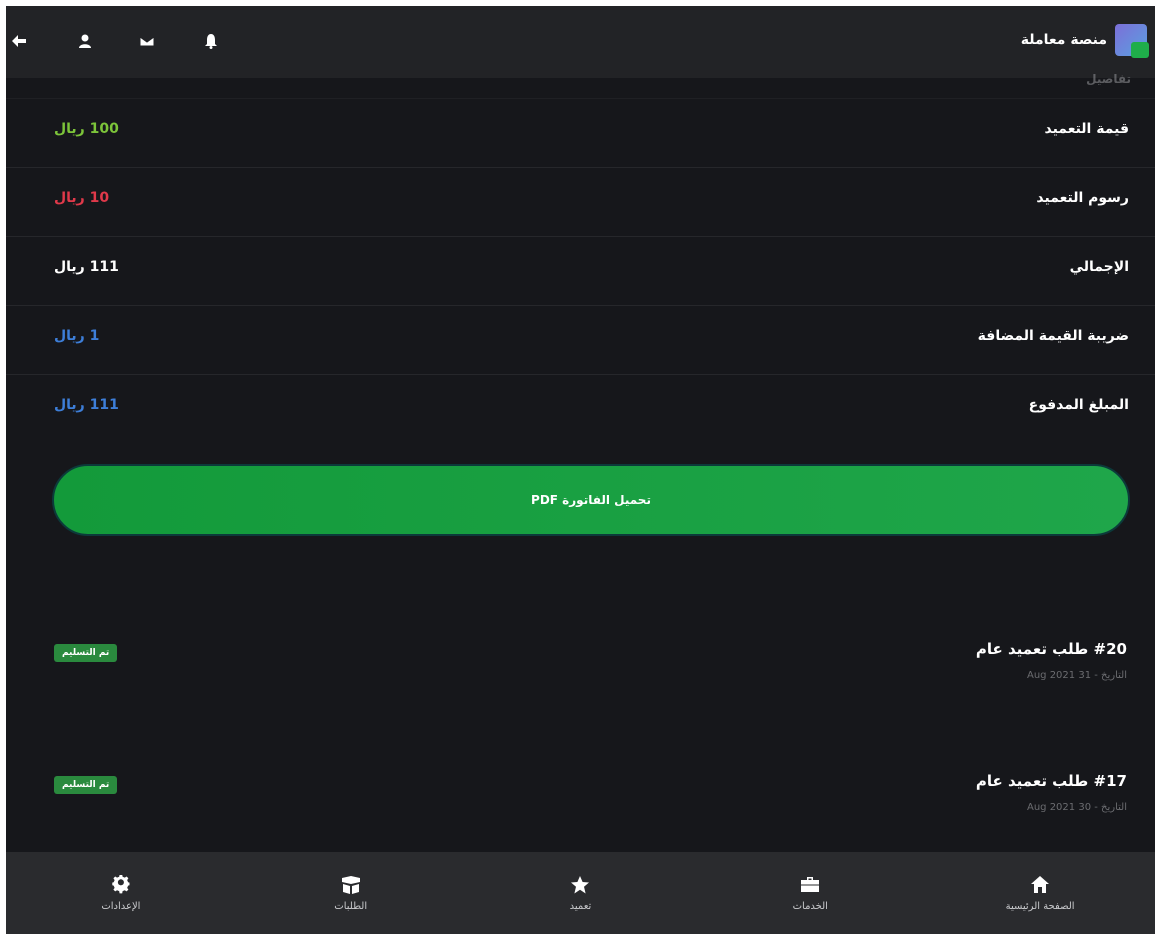 The image size is (1155, 934). Describe the element at coordinates (82, 198) in the screenshot. I see `detail-value: 10 ريال` at that location.